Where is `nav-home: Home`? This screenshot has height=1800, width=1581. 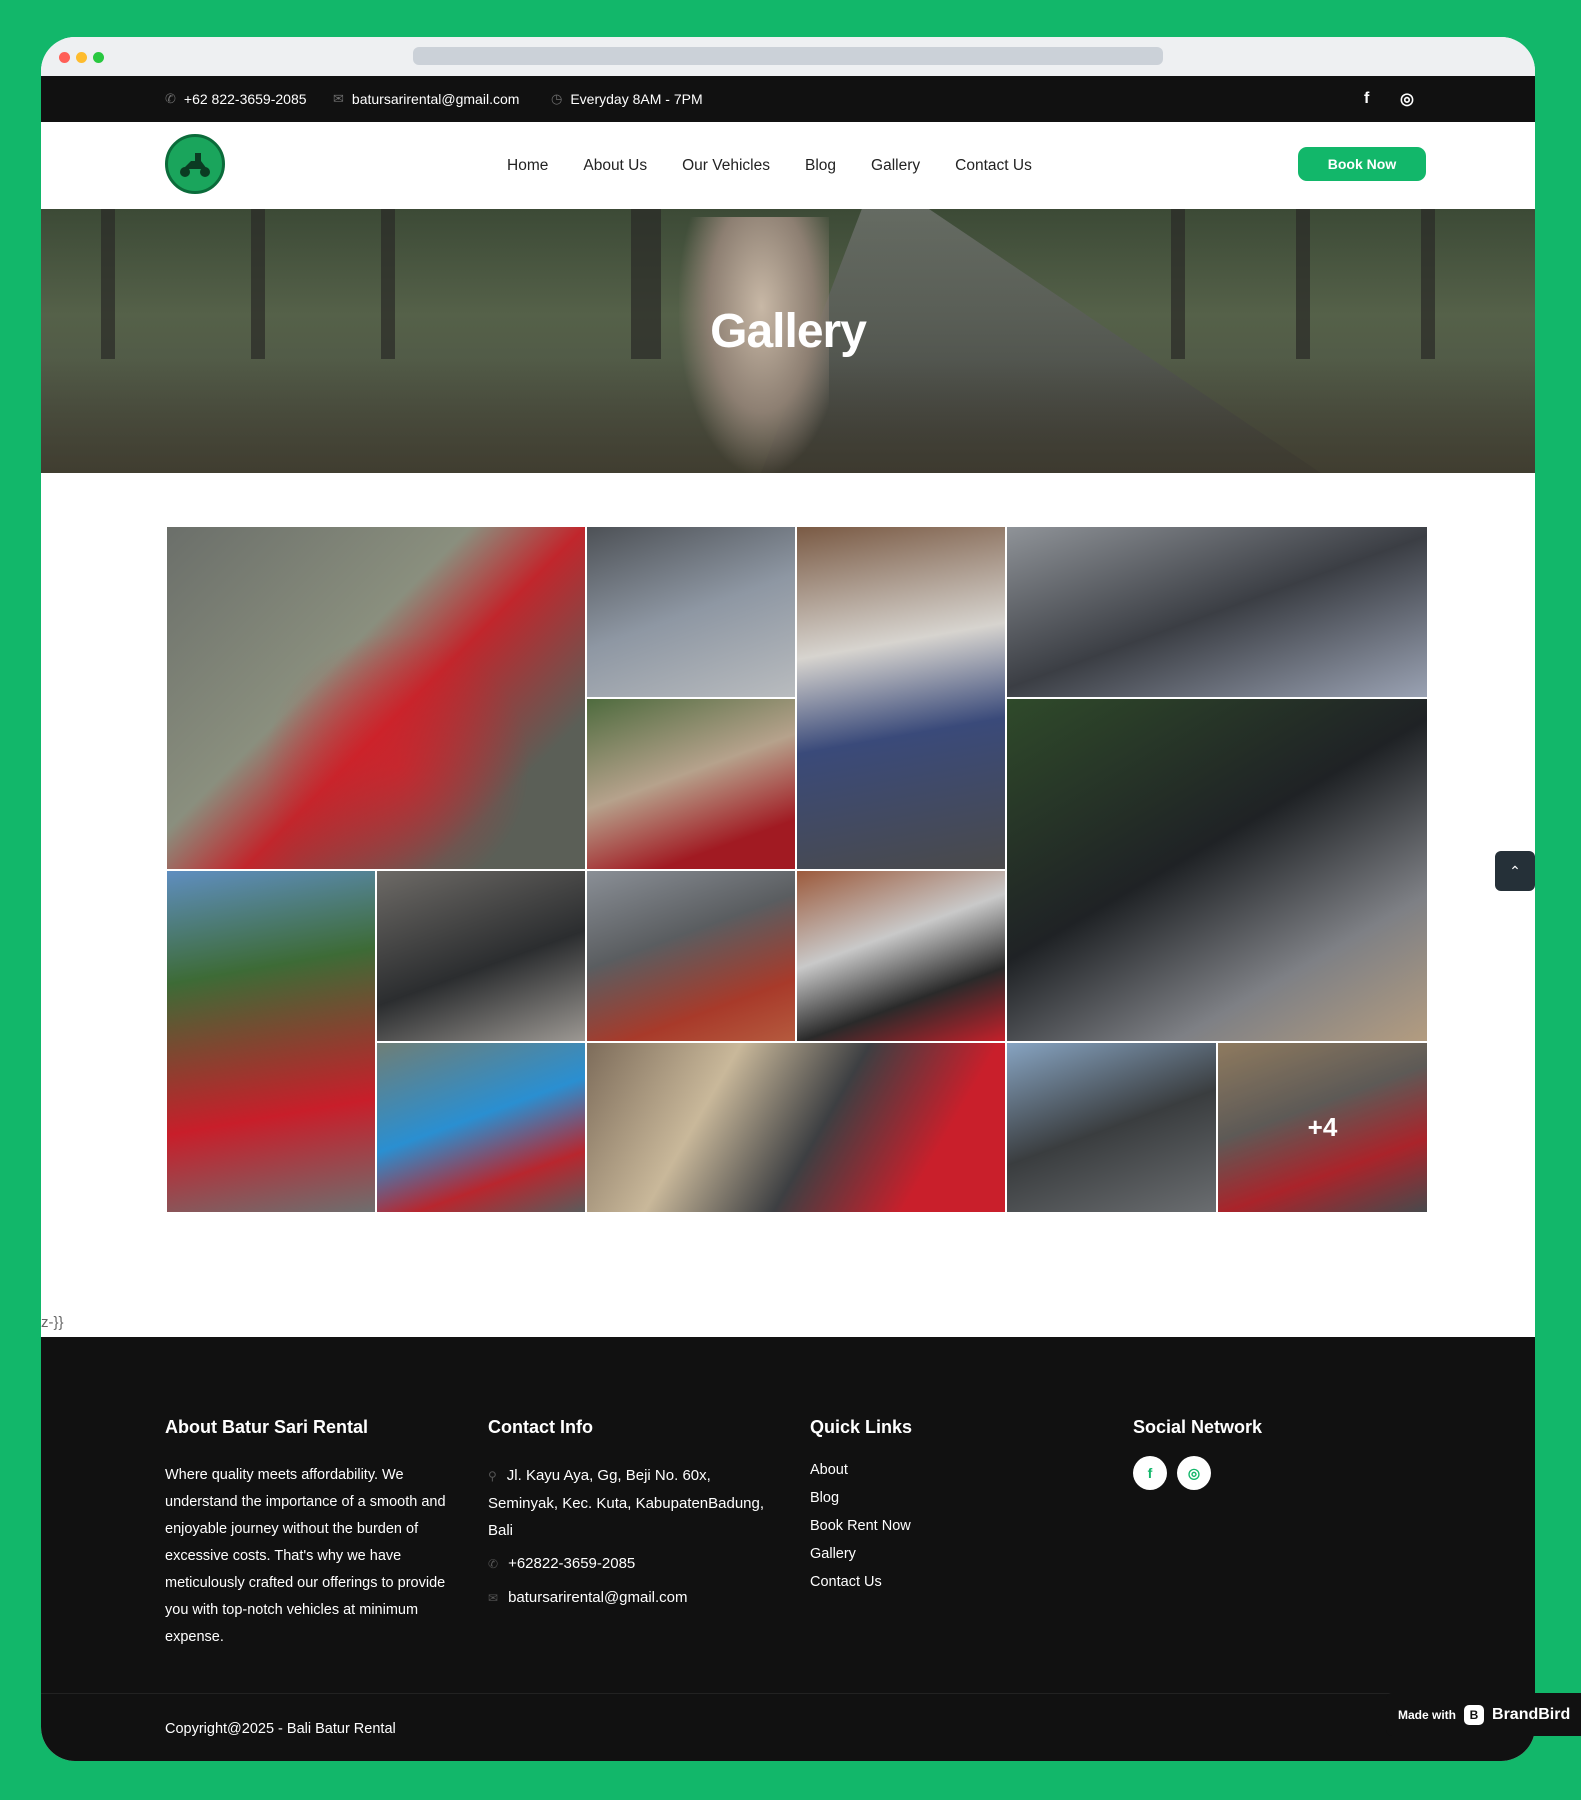
nav-home: Home is located at coordinates (527, 166).